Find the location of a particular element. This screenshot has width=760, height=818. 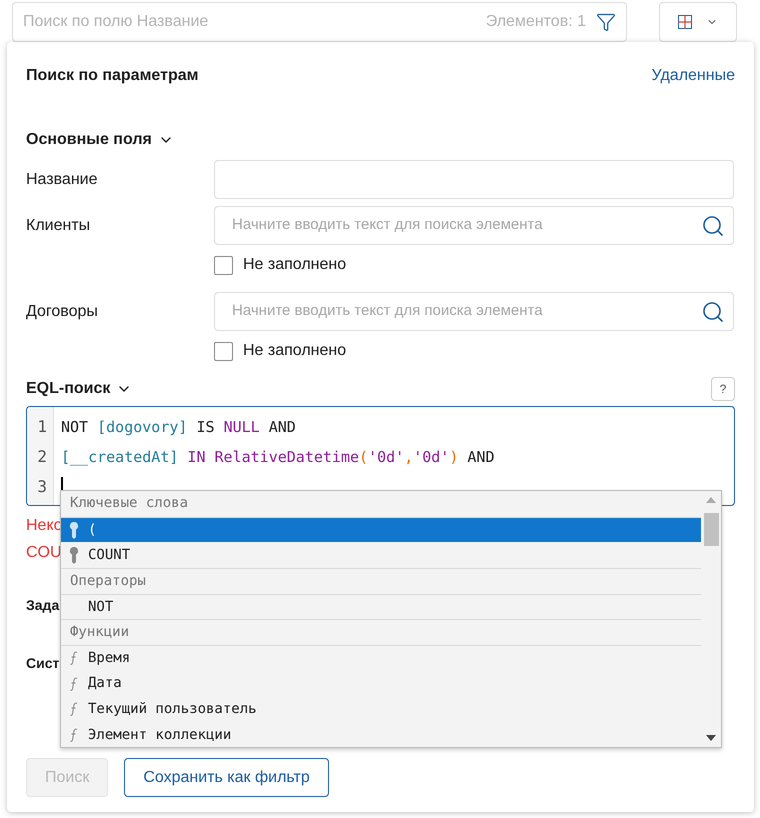

field-label: Клиенты is located at coordinates (59, 226).